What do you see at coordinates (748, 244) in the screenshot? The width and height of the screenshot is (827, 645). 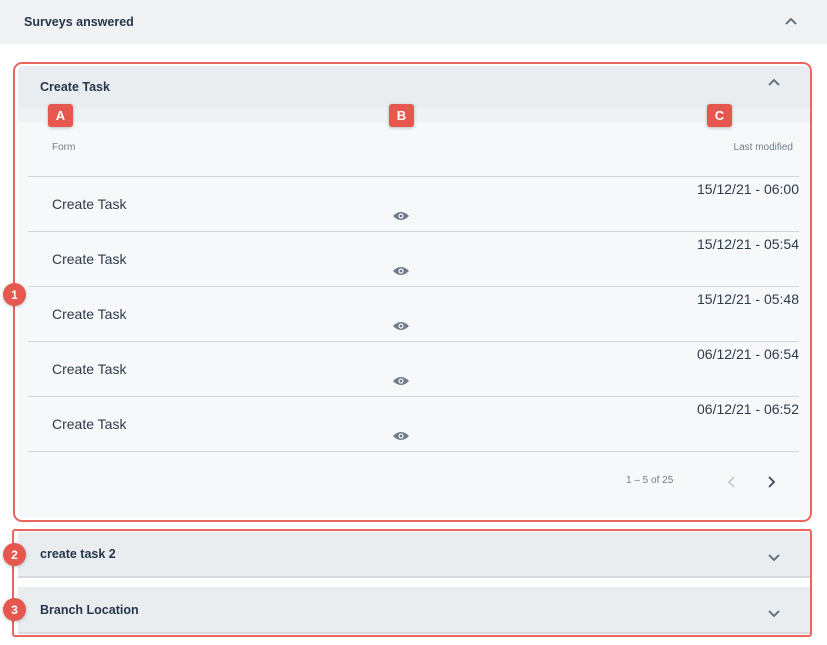 I see `last-modified-date: 15/12/21 - 05:54` at bounding box center [748, 244].